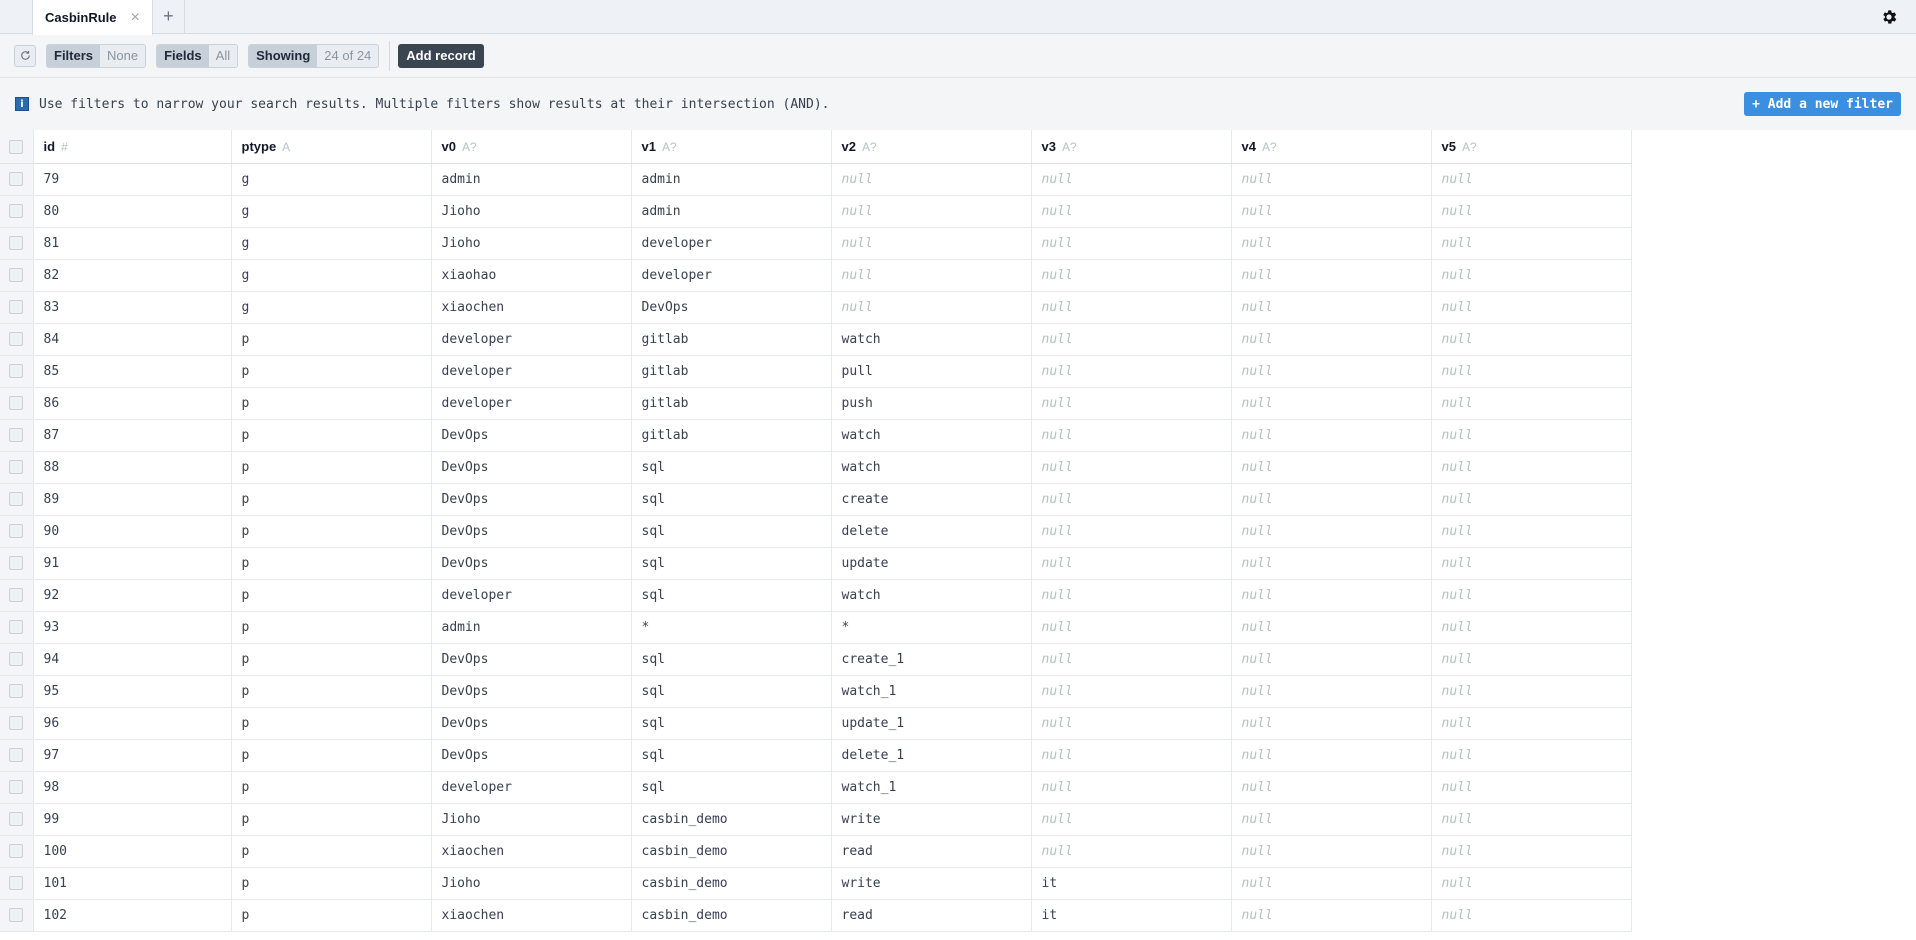  I want to click on cell-v1: developer, so click(731, 275).